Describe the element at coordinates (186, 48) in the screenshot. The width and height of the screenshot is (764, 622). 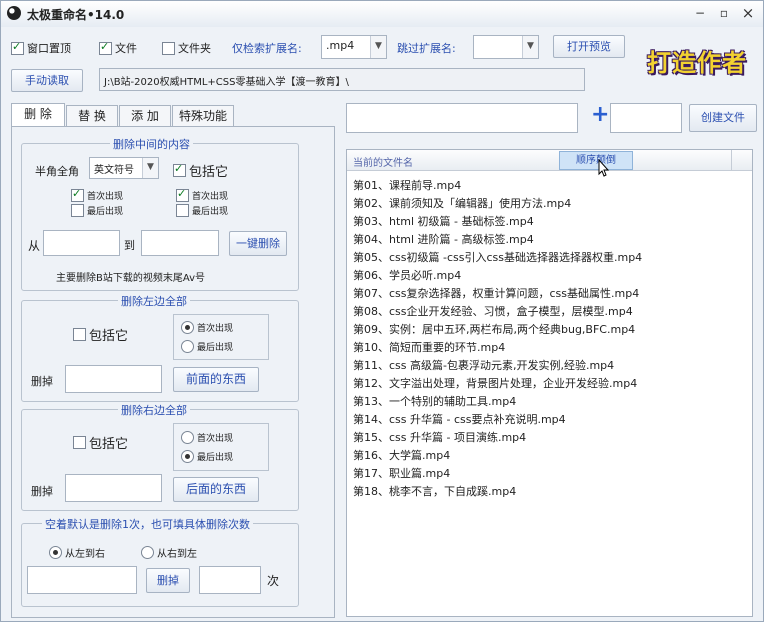
I see `folder-checkbox: 文件夹` at that location.